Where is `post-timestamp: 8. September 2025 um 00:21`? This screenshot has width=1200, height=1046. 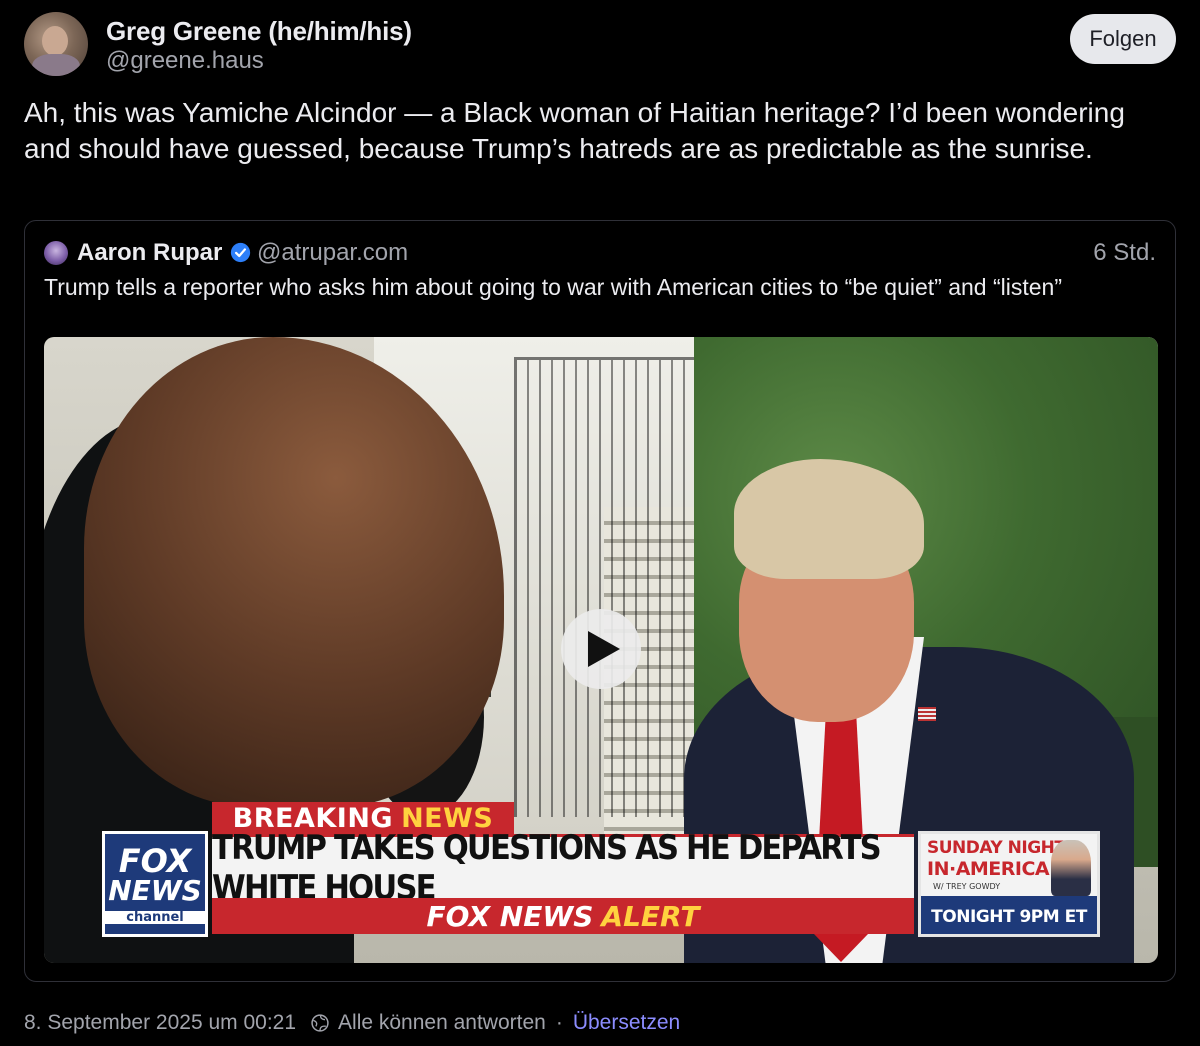 post-timestamp: 8. September 2025 um 00:21 is located at coordinates (160, 1023).